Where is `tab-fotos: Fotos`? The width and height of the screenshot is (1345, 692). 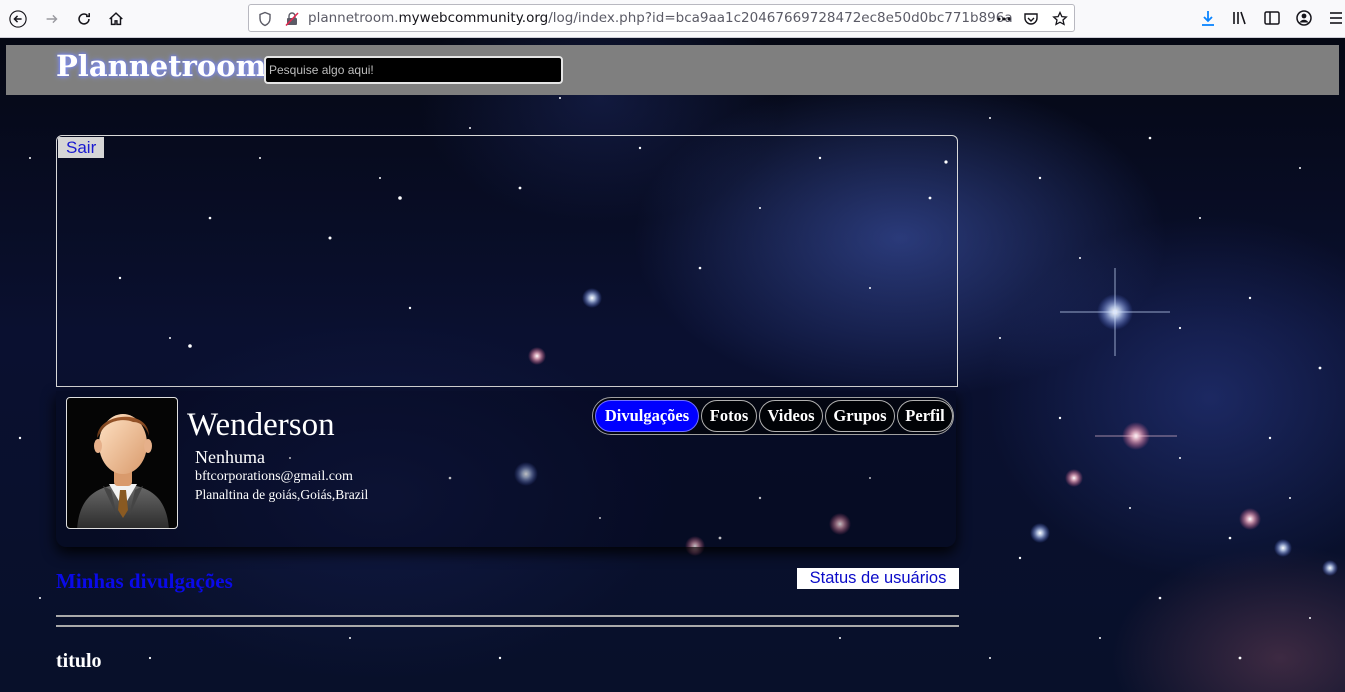
tab-fotos: Fotos is located at coordinates (729, 416).